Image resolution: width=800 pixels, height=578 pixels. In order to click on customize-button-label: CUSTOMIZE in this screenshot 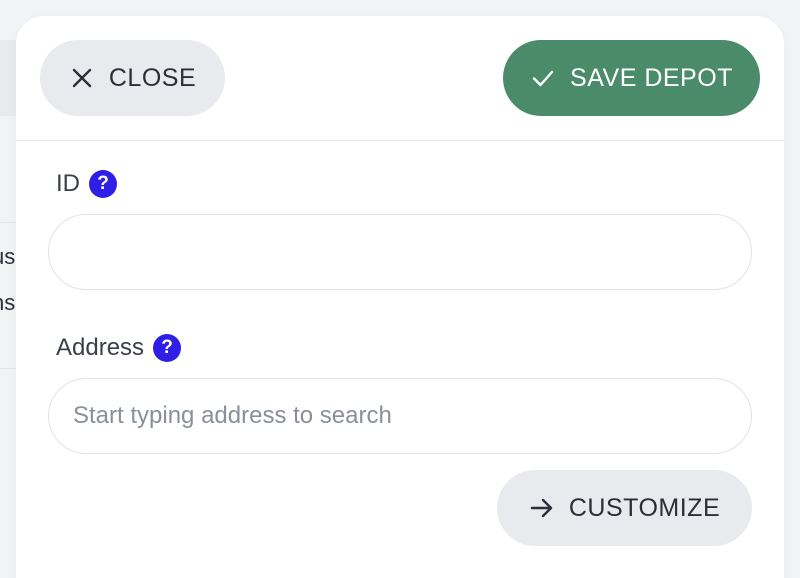, I will do `click(644, 507)`.